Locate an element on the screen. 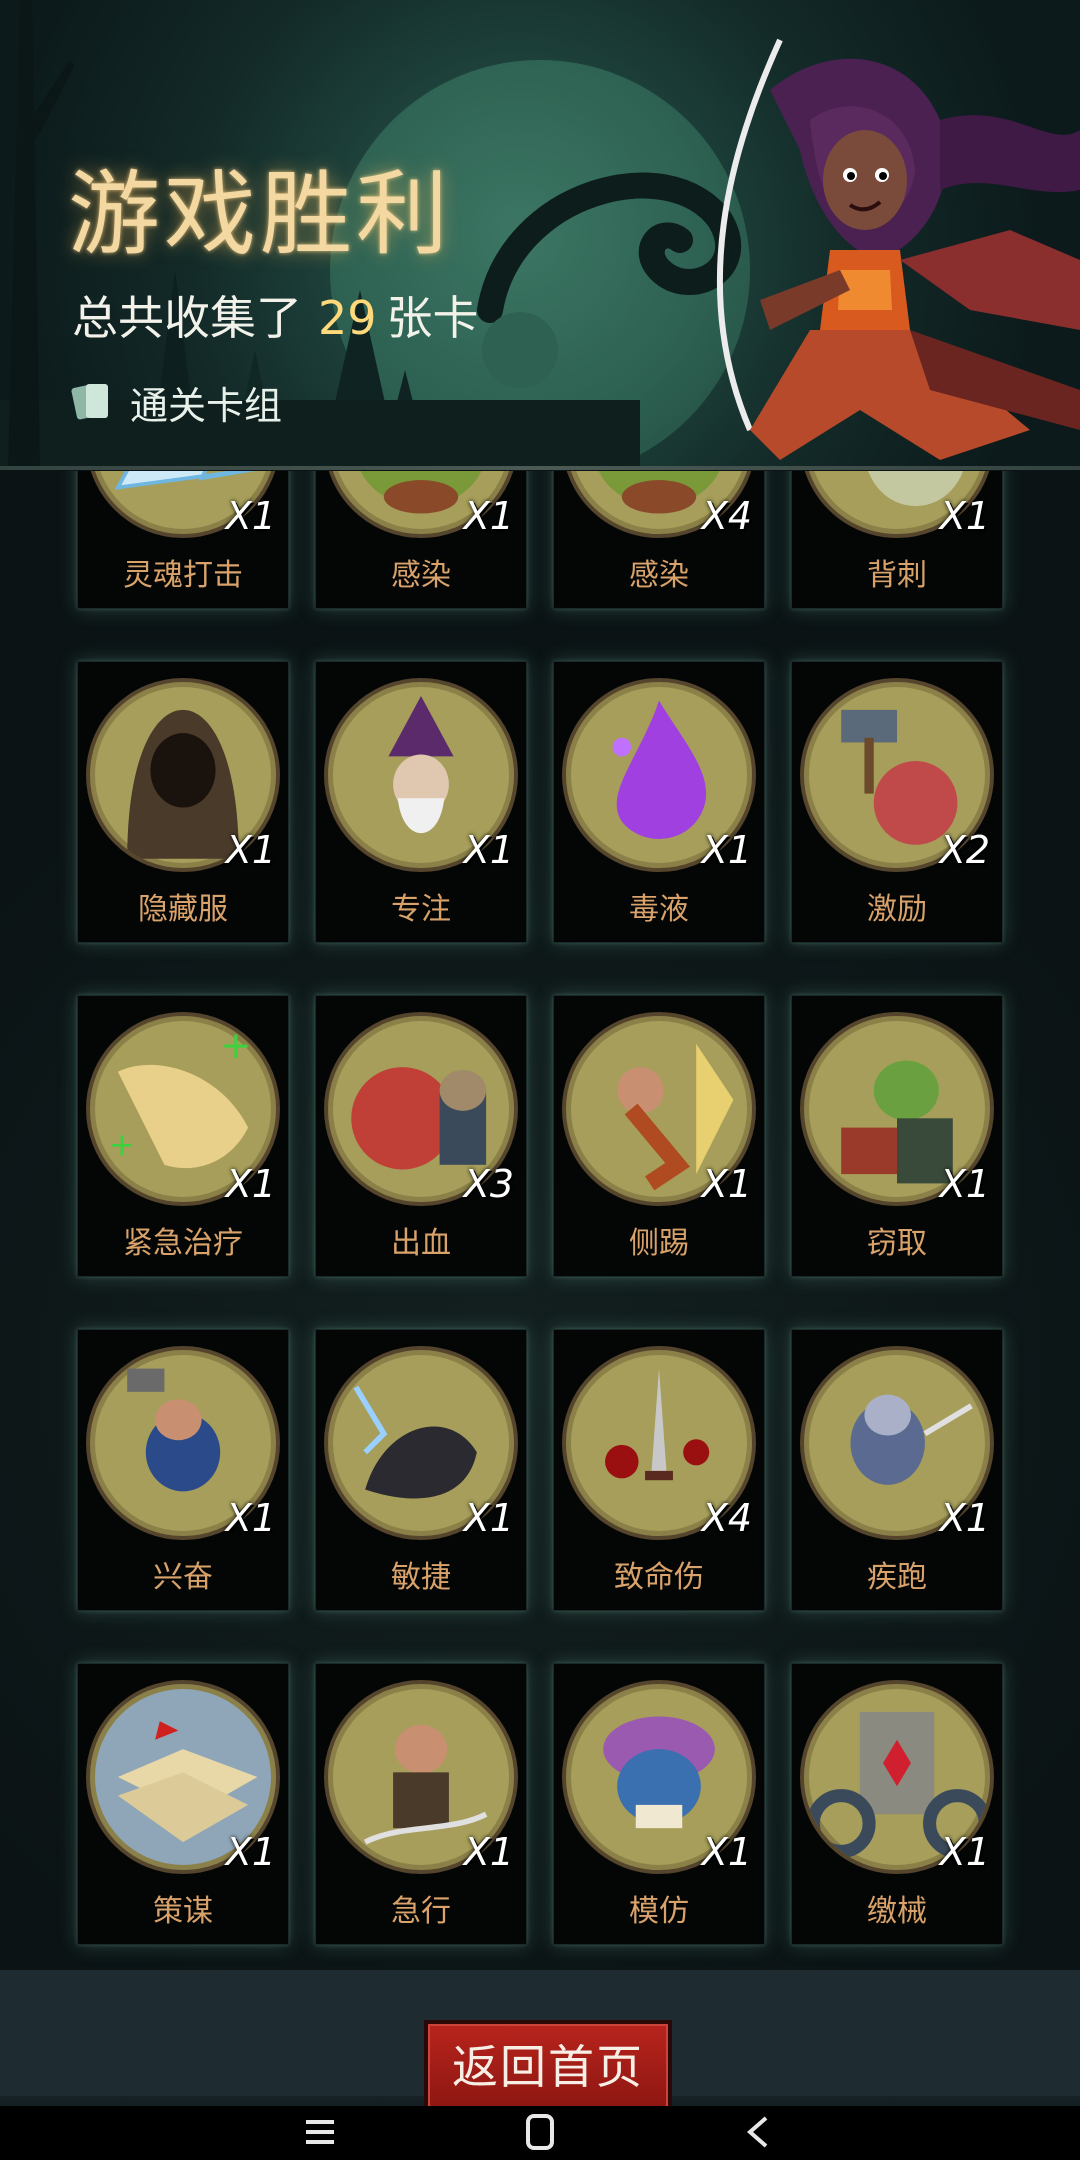 Image resolution: width=1080 pixels, height=2160 pixels. card-tile: X1 窃取 is located at coordinates (897, 1136).